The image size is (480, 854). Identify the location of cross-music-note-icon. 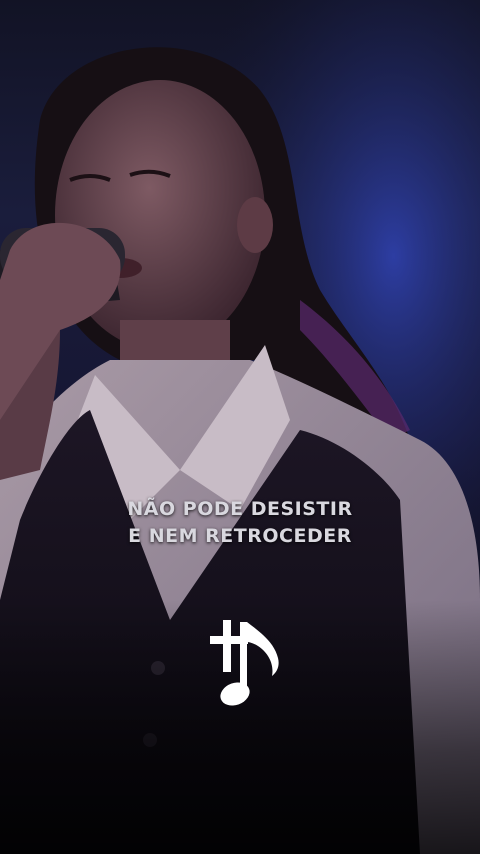
(244, 663).